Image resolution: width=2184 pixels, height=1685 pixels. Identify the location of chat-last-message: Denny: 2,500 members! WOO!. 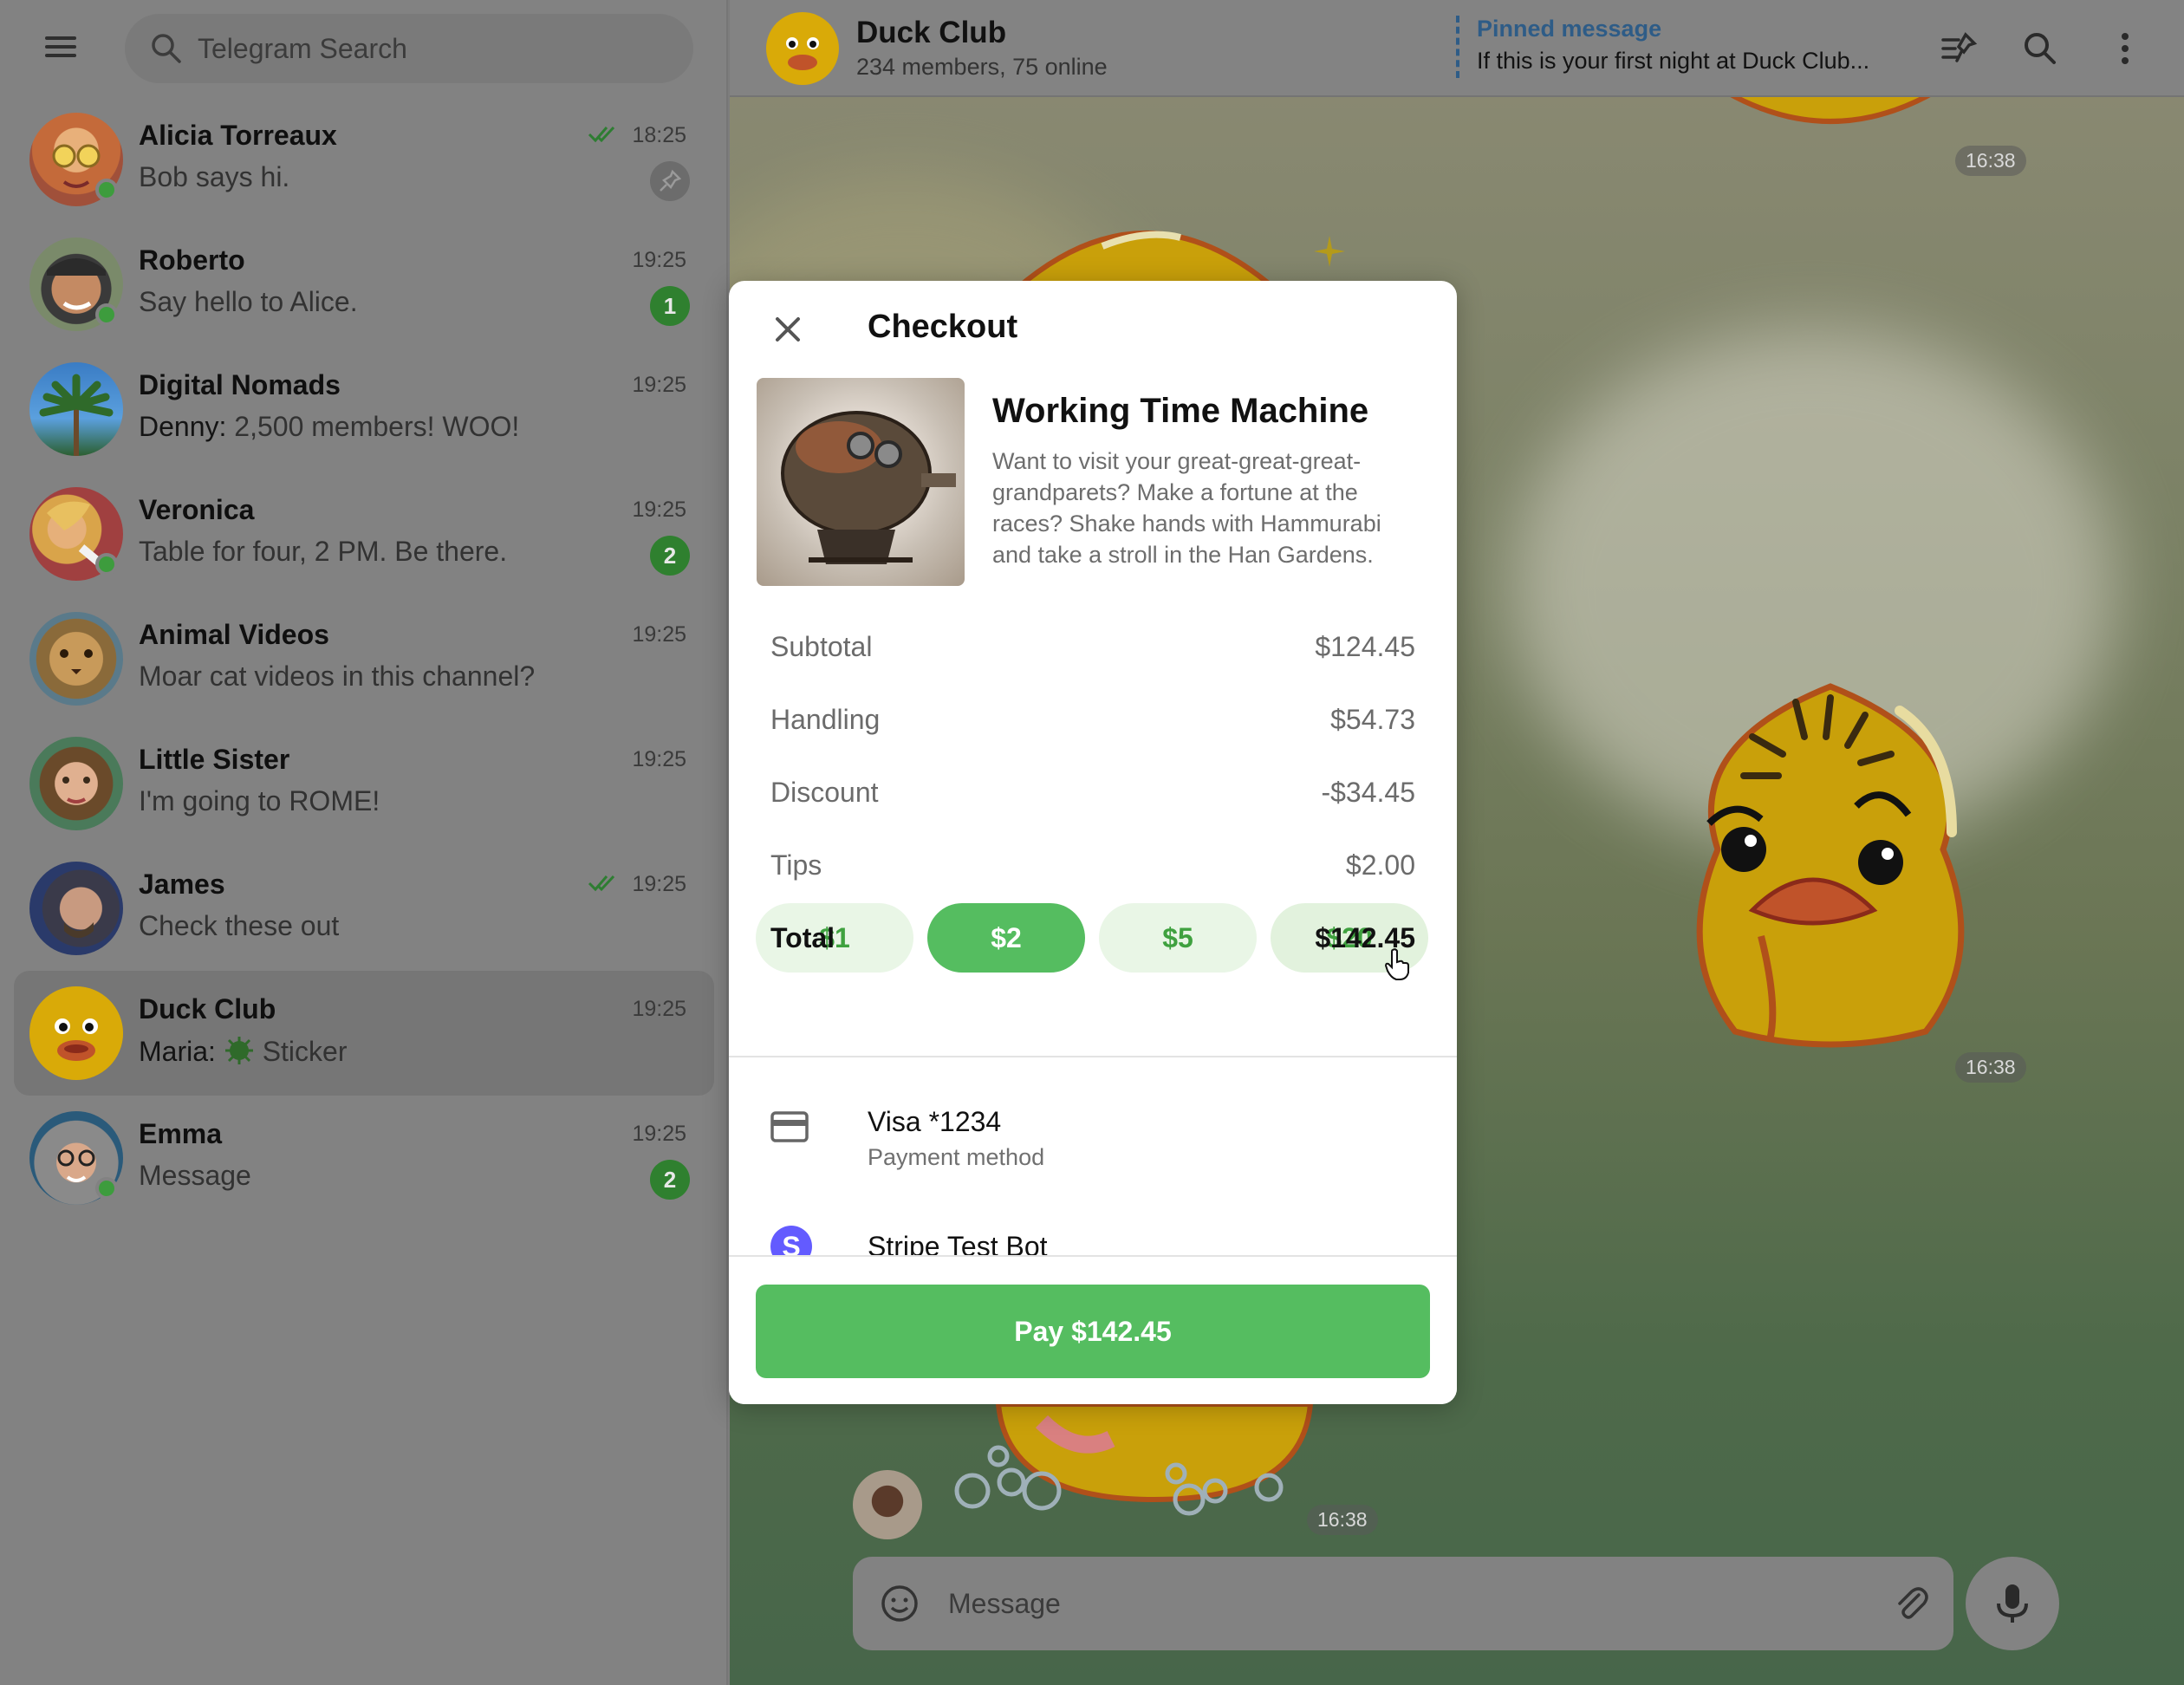
(329, 427).